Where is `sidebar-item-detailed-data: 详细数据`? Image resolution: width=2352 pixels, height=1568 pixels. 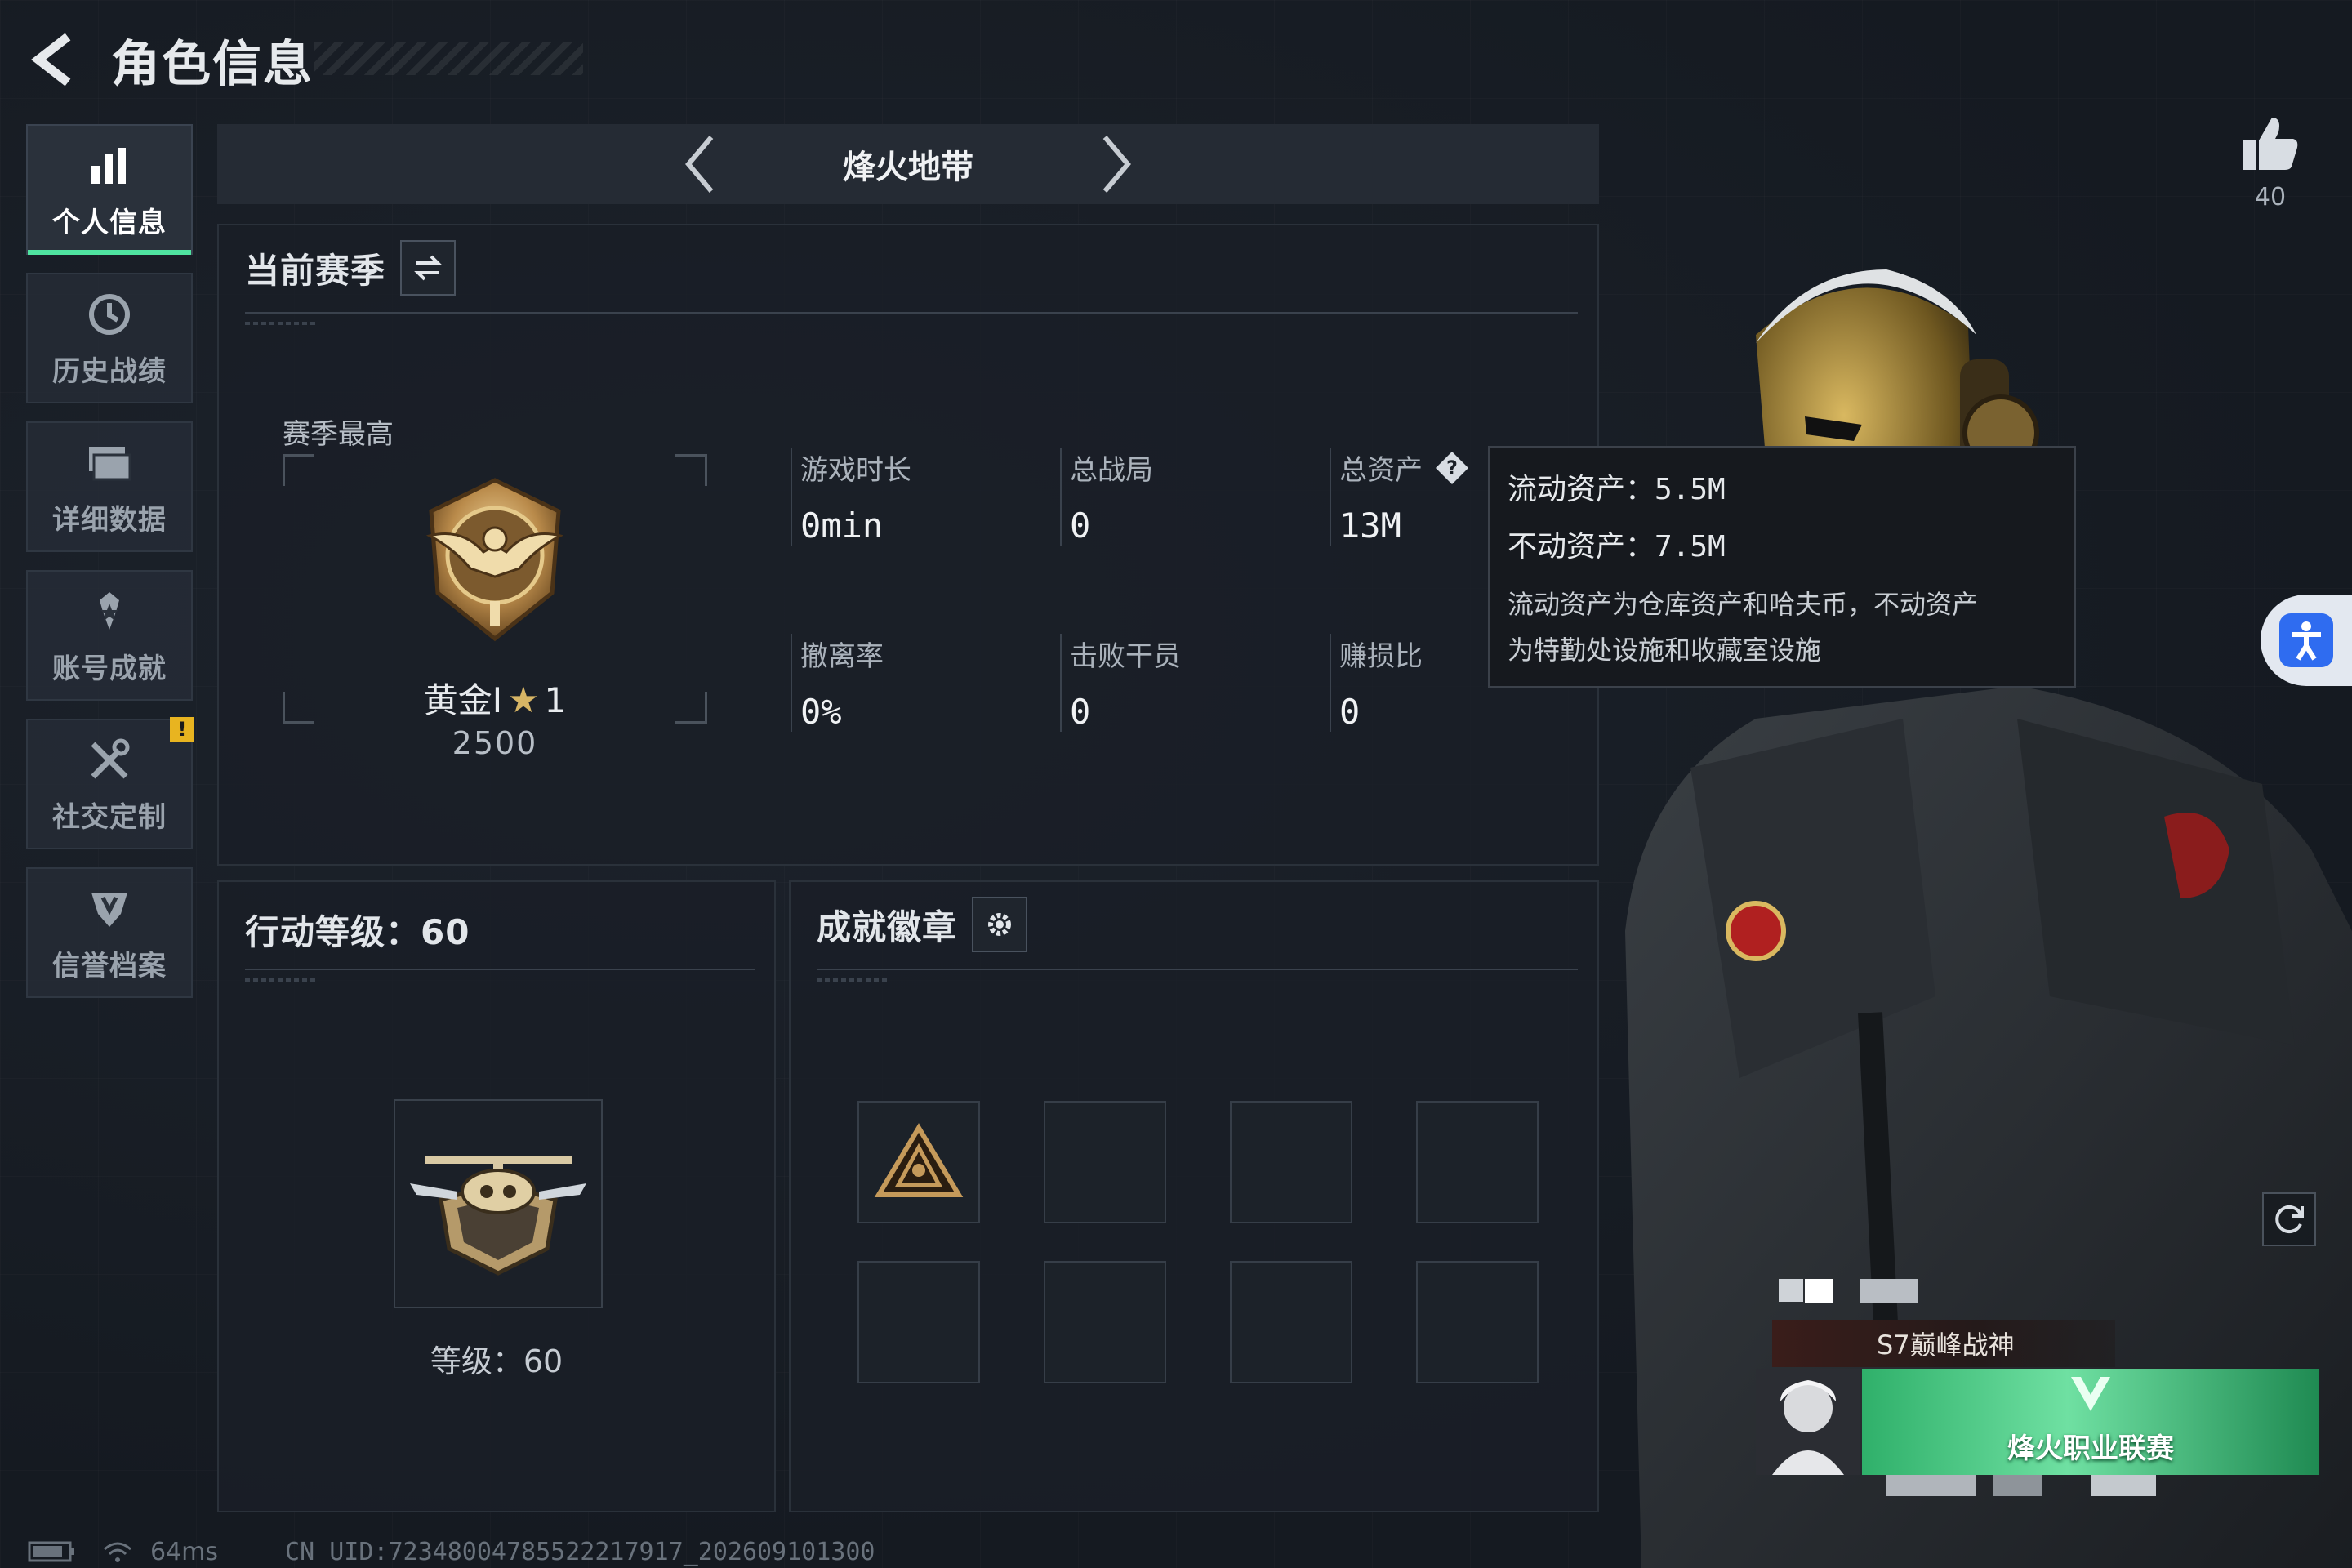
sidebar-item-detailed-data: 详细数据 is located at coordinates (109, 487).